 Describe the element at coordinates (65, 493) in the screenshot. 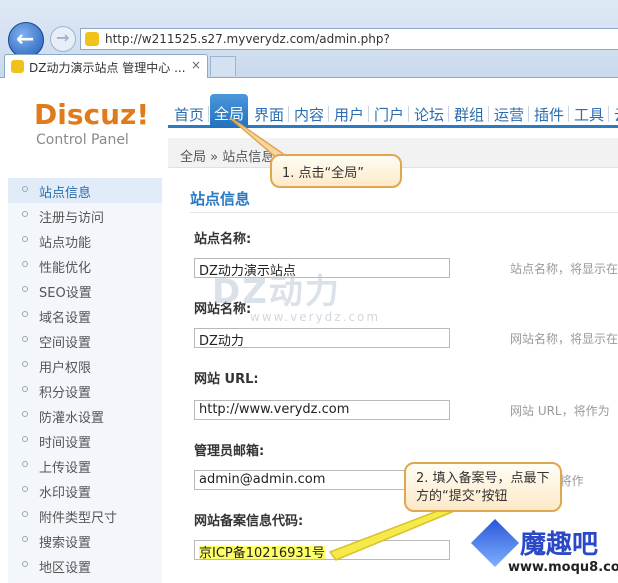

I see `sidebar-item-label: 水印设置` at that location.